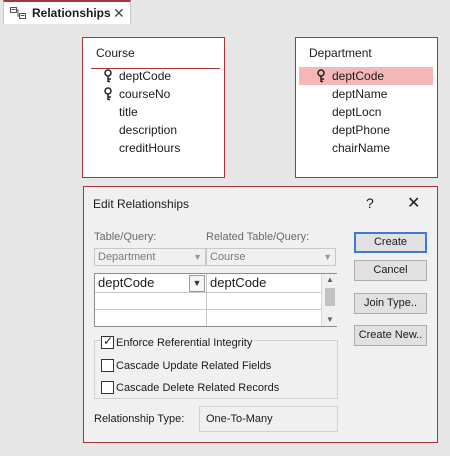  Describe the element at coordinates (225, 12) in the screenshot. I see `document-tab-bar: Relationships ✕` at that location.